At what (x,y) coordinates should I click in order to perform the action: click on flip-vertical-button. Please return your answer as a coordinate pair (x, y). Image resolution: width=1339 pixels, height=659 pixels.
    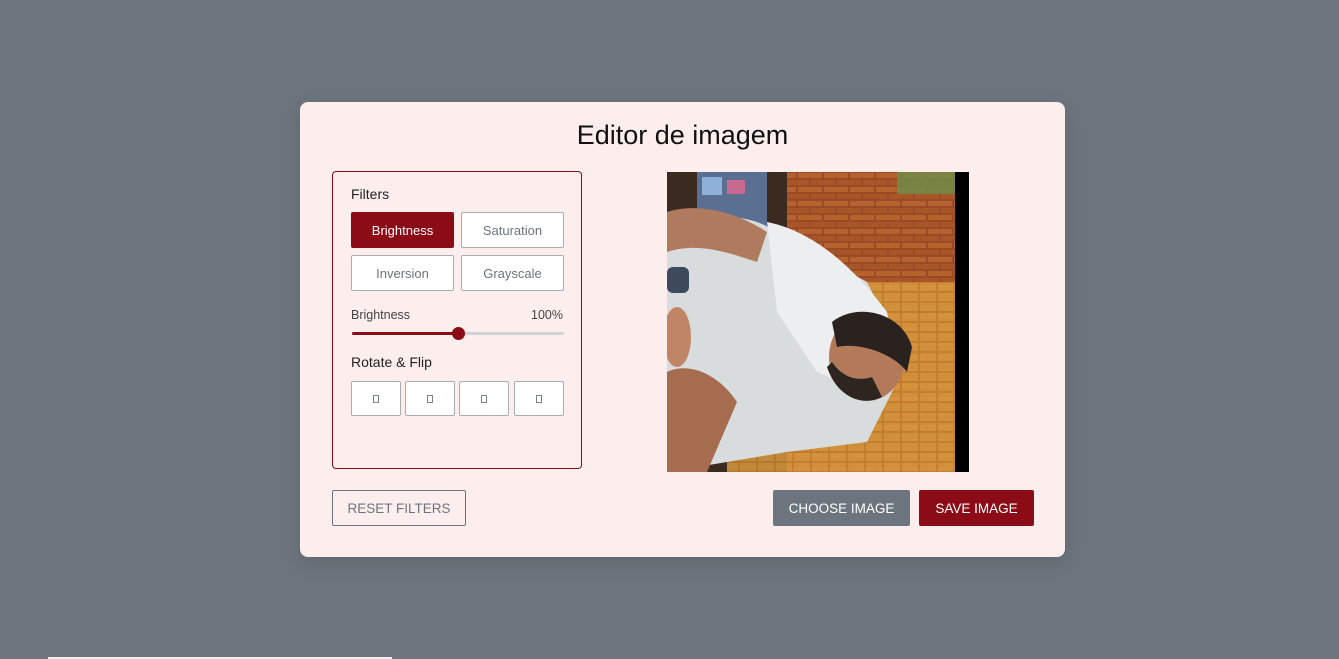
    Looking at the image, I should click on (539, 398).